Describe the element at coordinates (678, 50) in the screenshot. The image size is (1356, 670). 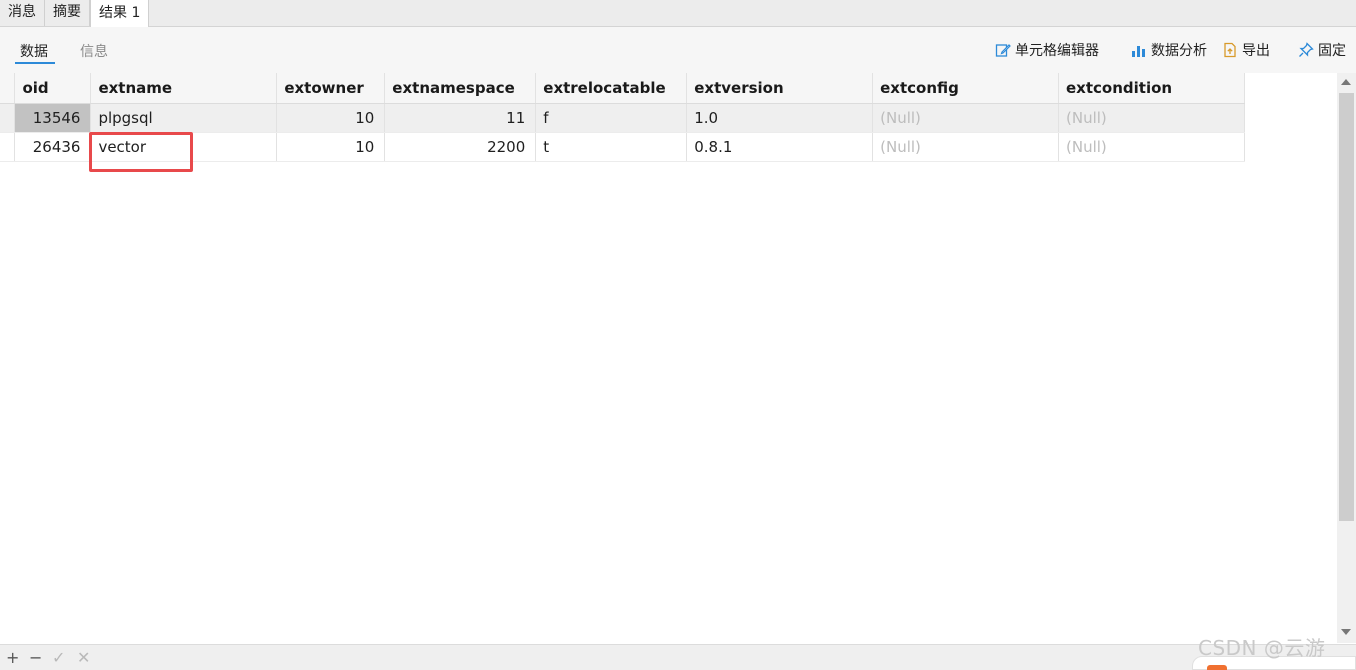
I see `result-toolbar: 数据 信息 单元格编辑器 数据分析 导出 固定` at that location.